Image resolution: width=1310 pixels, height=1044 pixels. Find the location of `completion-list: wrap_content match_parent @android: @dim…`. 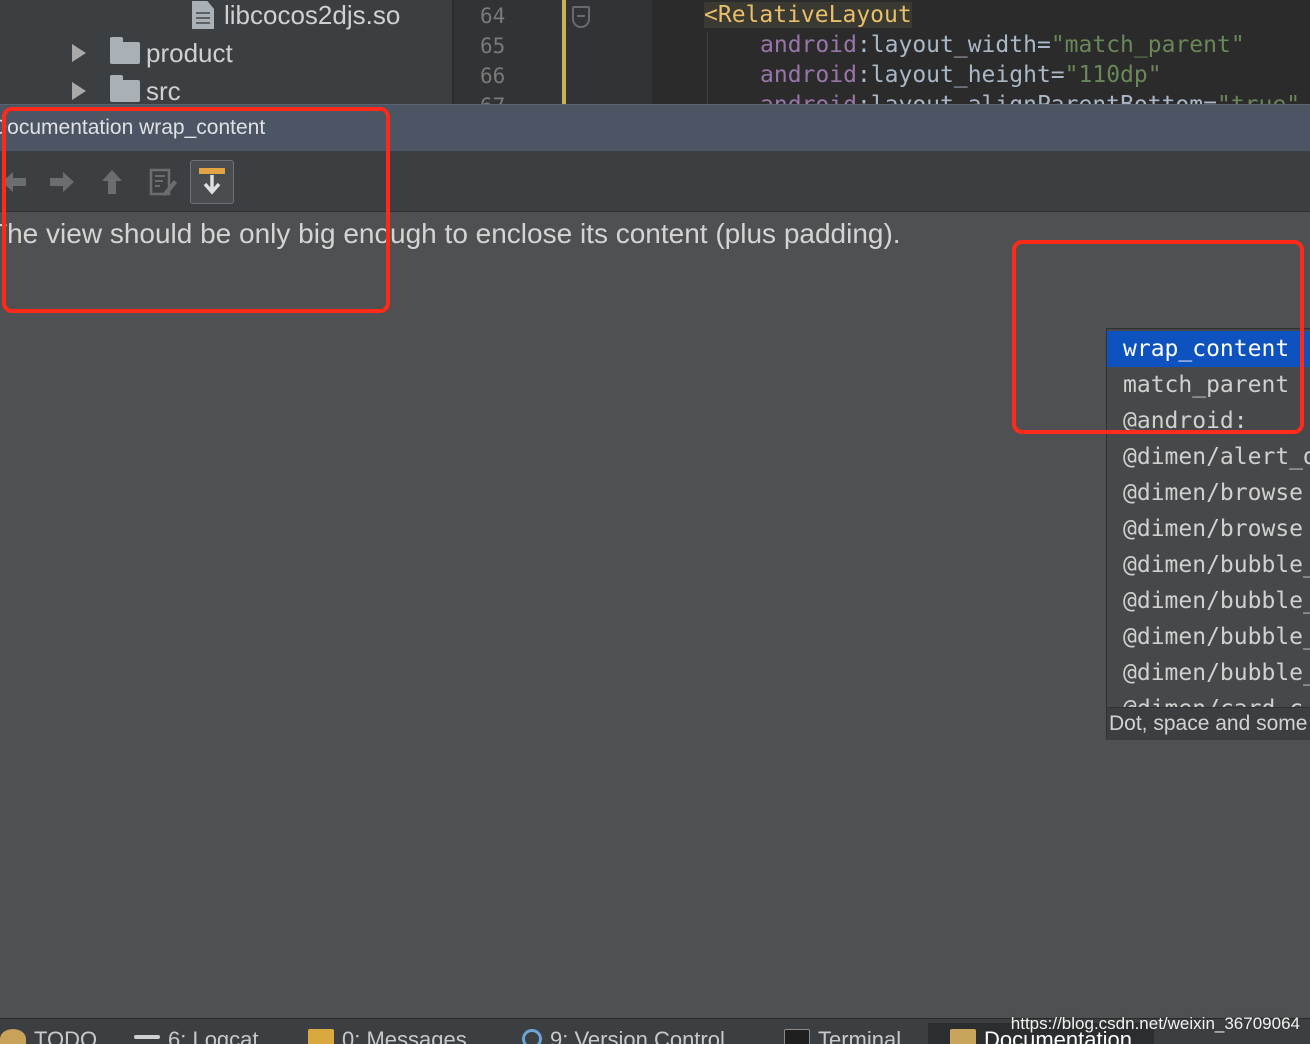

completion-list: wrap_content match_parent @android: @dim… is located at coordinates (1208, 519).